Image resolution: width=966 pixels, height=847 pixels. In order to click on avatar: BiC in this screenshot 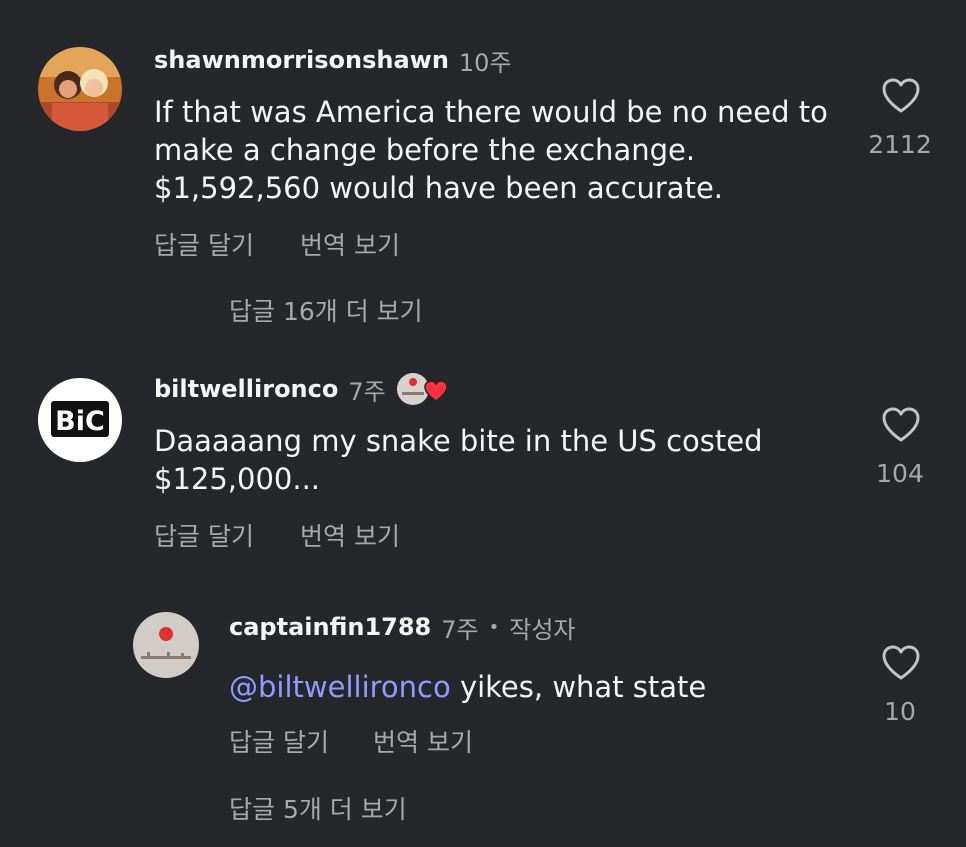, I will do `click(80, 420)`.